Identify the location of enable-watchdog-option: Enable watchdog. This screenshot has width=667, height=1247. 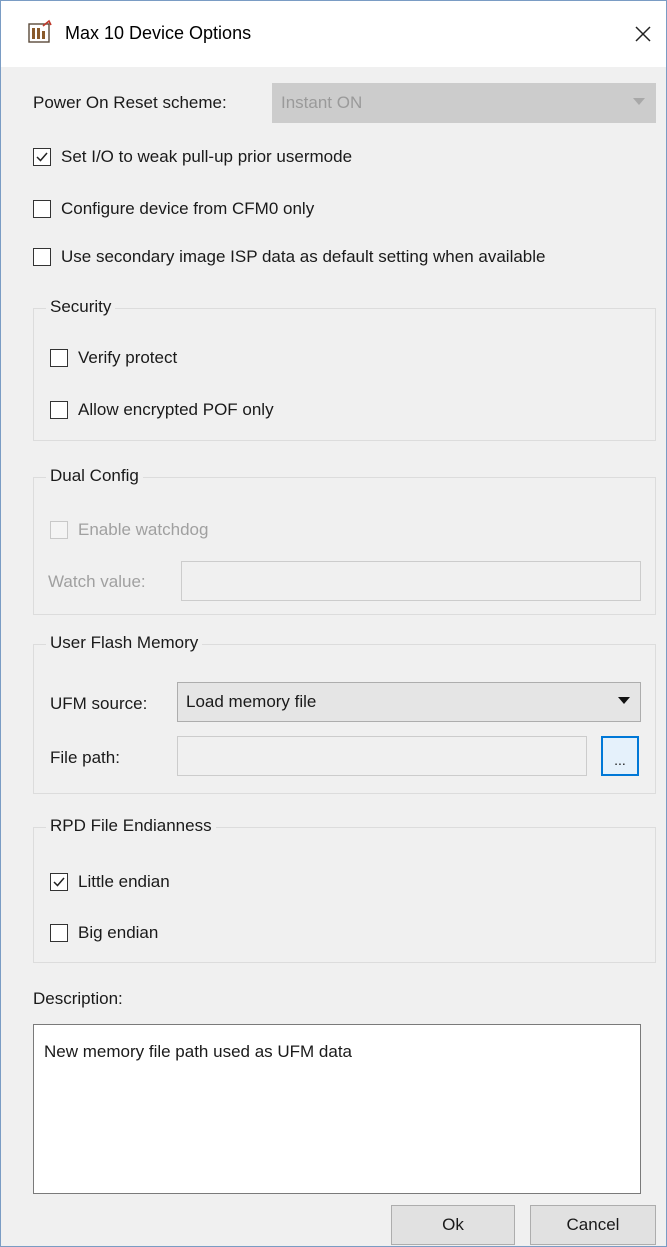
(129, 530).